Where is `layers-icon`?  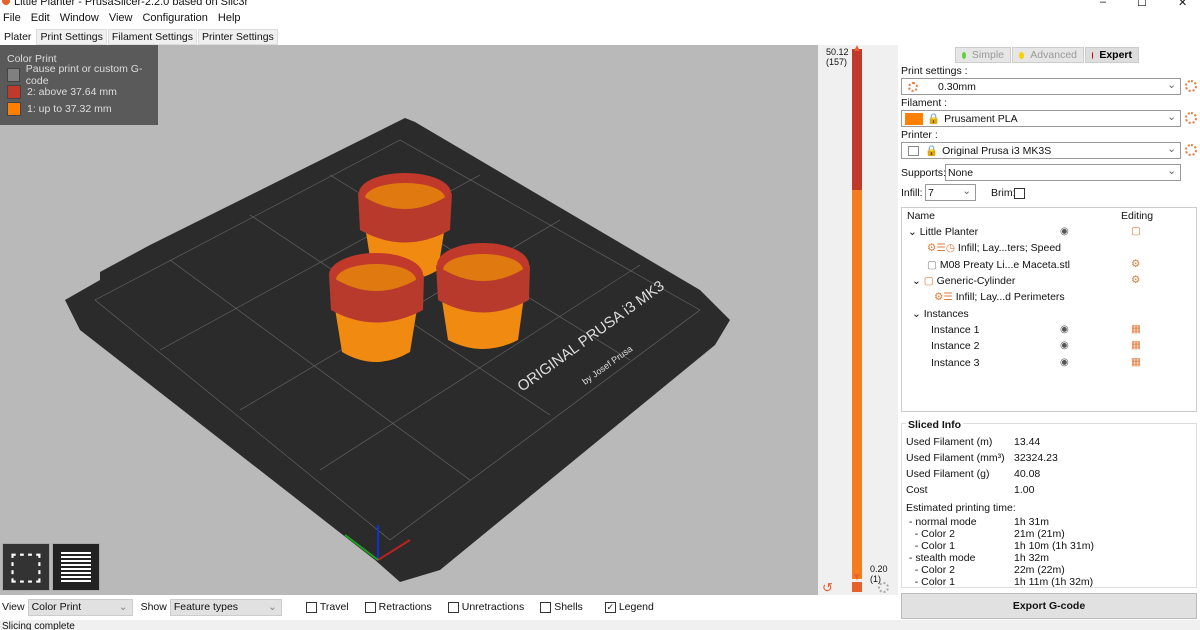
layers-icon is located at coordinates (76, 567).